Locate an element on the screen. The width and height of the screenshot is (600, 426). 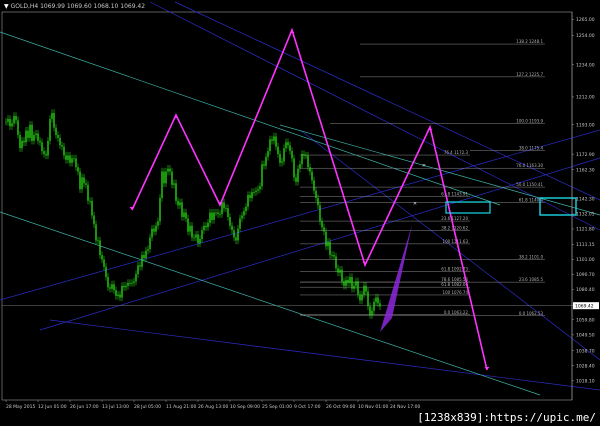
x-tick-label: 28 Jul 05:00 is located at coordinates (147, 407).